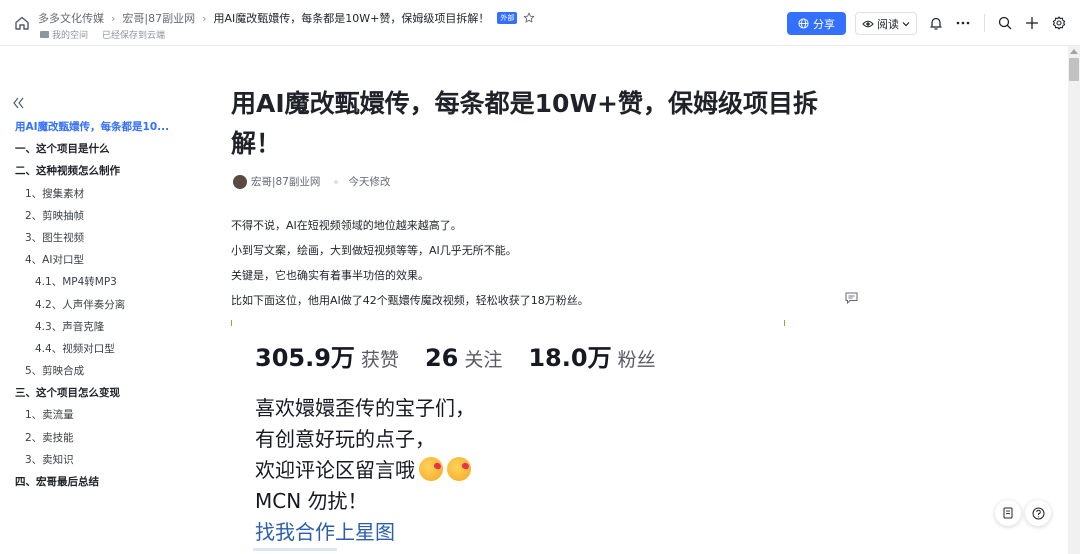 The image size is (1080, 554). I want to click on following-count: 26, so click(441, 358).